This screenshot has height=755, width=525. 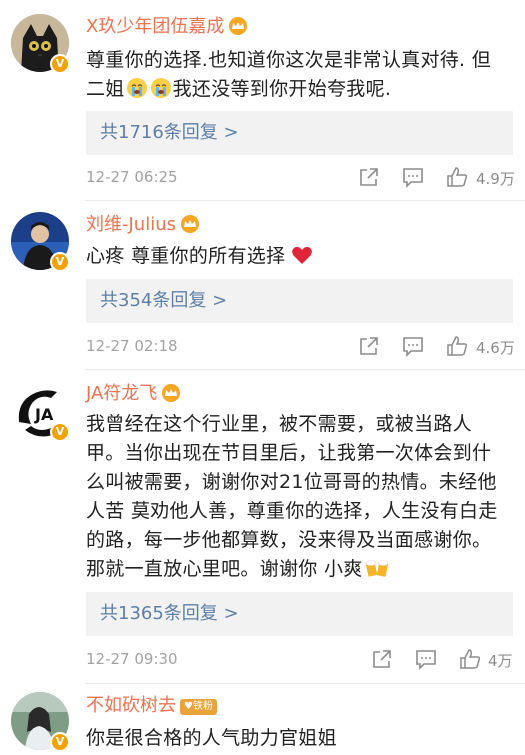 I want to click on commenter-name: 不如砍树去 ♥铁粉, so click(x=151, y=706).